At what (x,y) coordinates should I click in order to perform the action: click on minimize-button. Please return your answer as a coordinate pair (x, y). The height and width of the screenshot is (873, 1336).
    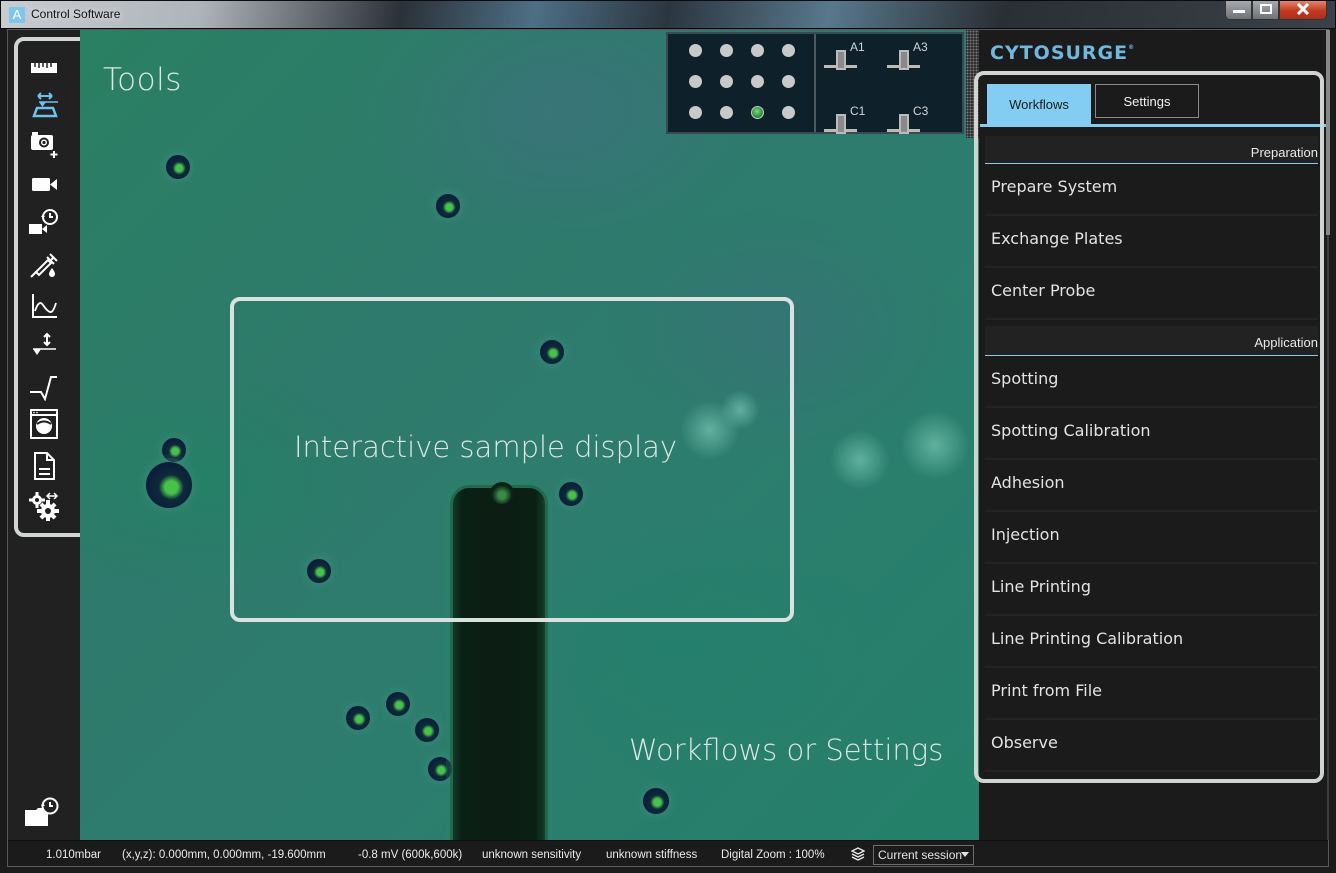
    Looking at the image, I should click on (1238, 10).